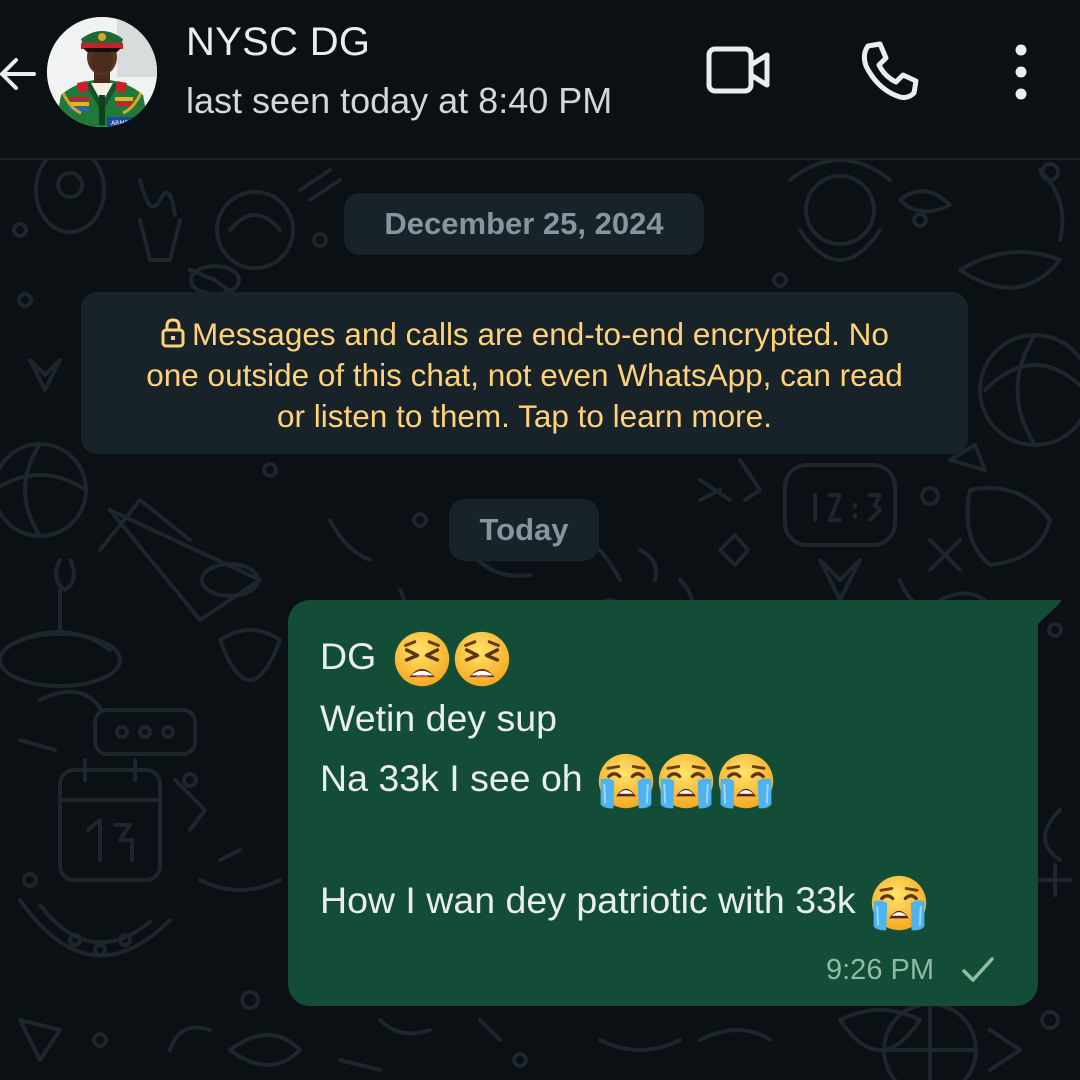 The image size is (1080, 1080). I want to click on avatar: ARMED, so click(102, 72).